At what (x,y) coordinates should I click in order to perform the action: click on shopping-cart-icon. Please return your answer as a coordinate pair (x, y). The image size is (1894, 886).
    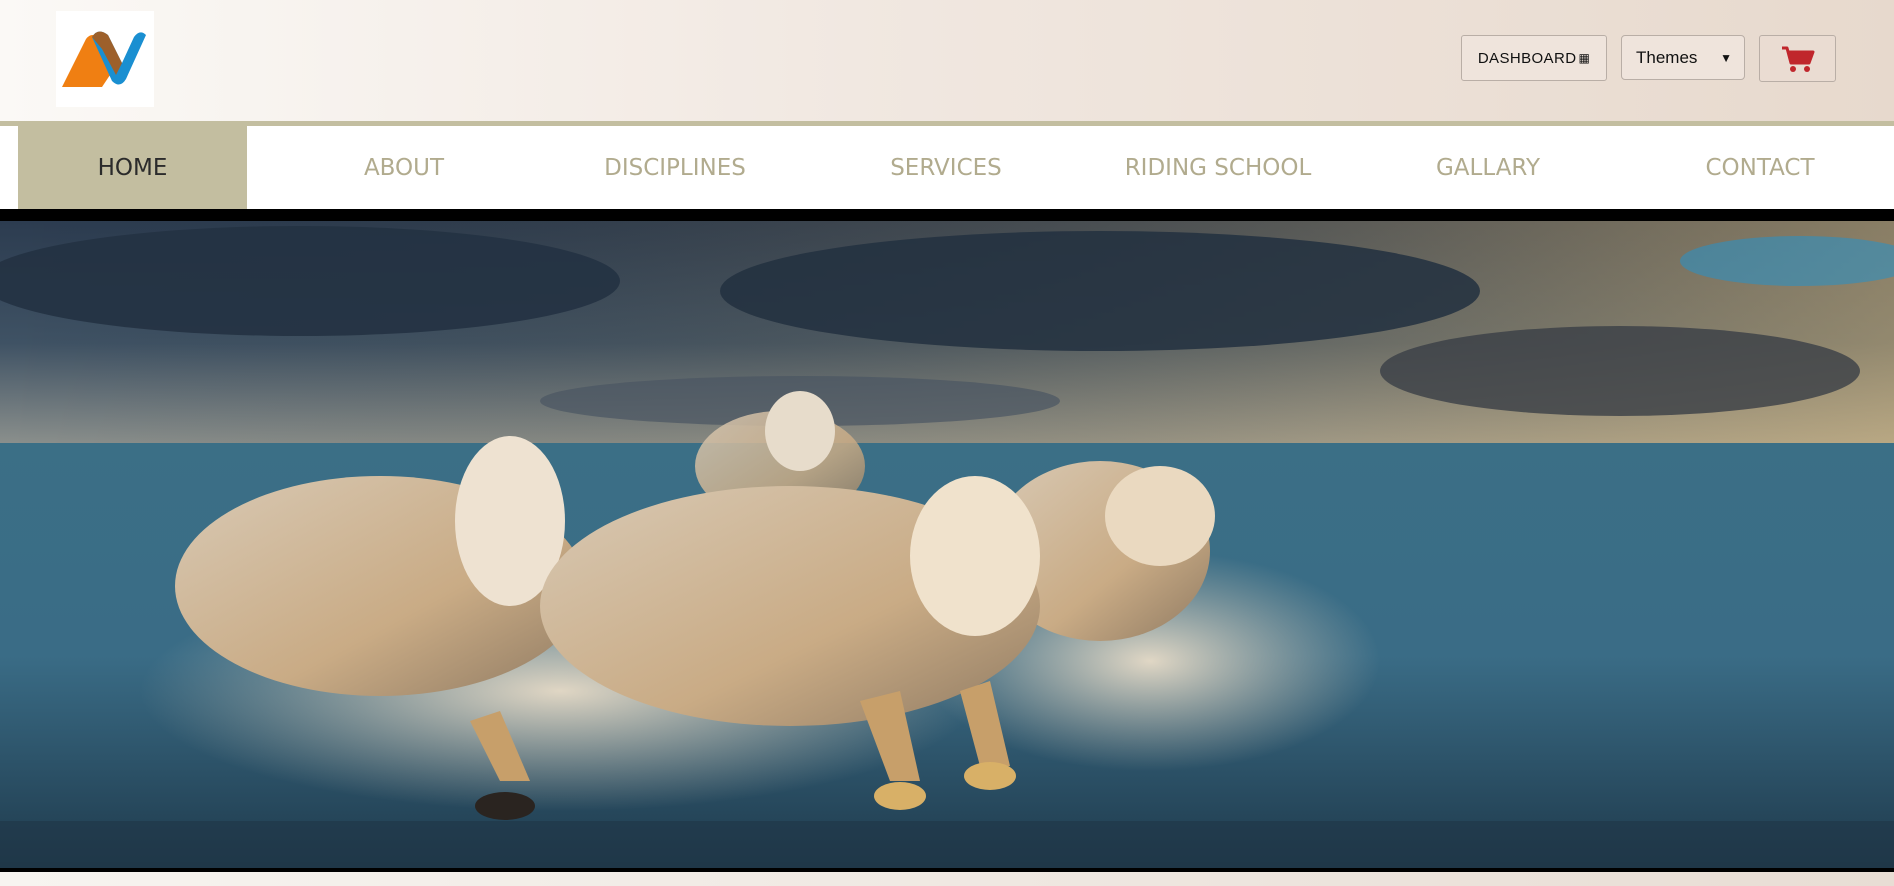
    Looking at the image, I should click on (1797, 59).